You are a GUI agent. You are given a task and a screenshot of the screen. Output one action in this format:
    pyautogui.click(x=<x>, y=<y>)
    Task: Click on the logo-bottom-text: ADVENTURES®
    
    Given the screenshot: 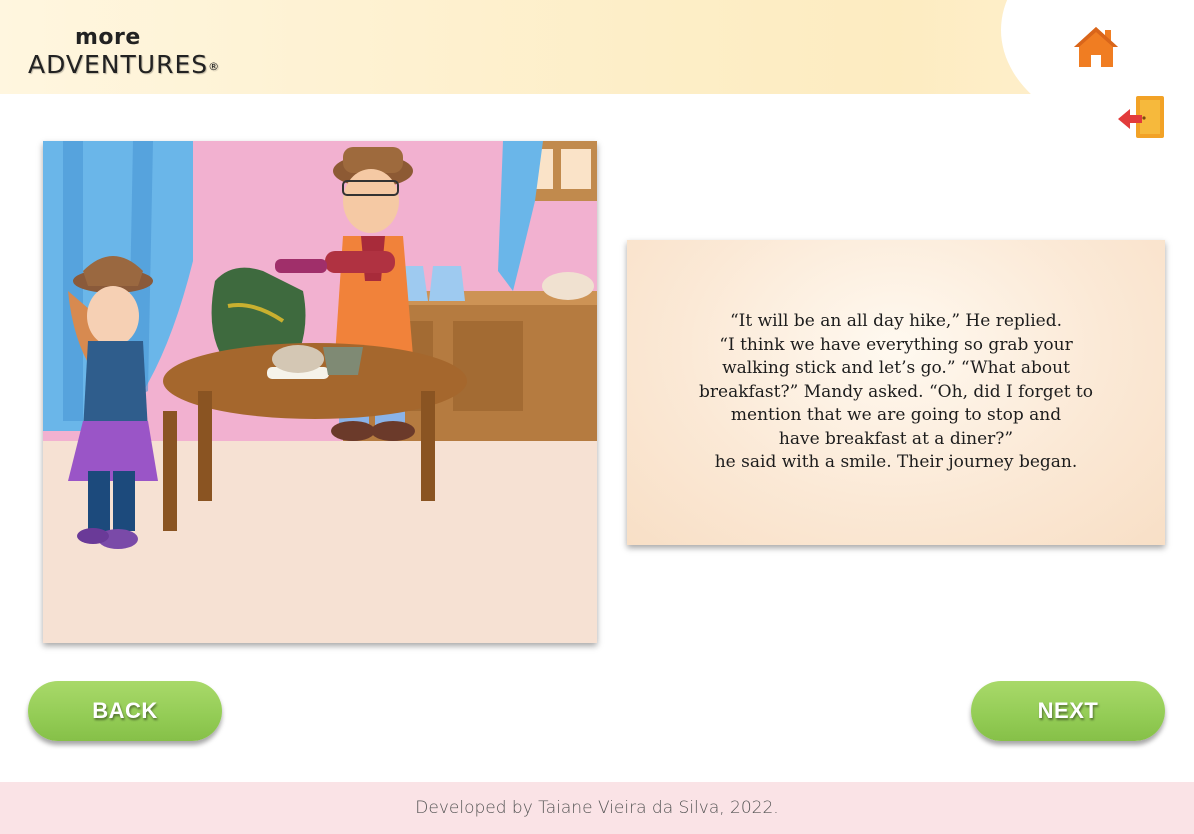 What is the action you would take?
    pyautogui.click(x=124, y=65)
    